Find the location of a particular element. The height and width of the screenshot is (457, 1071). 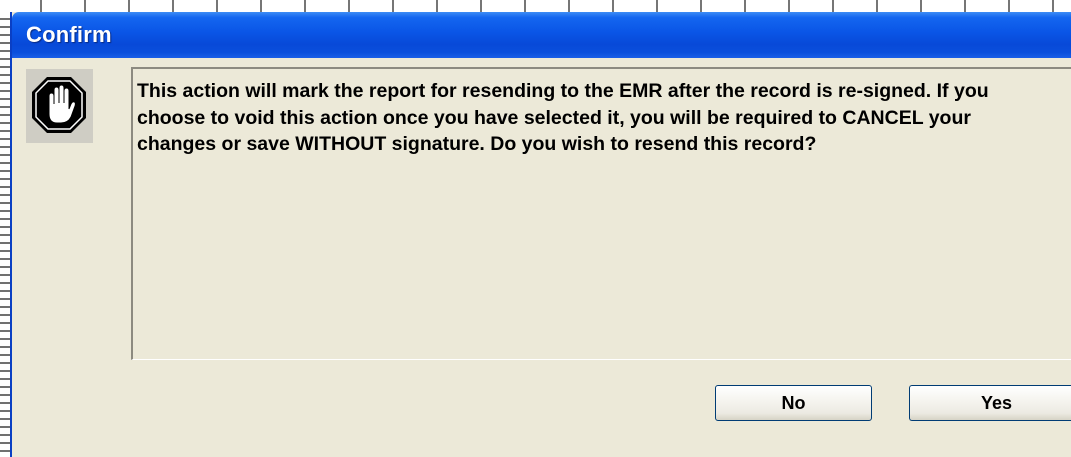

stop-hand-icon is located at coordinates (59, 106).